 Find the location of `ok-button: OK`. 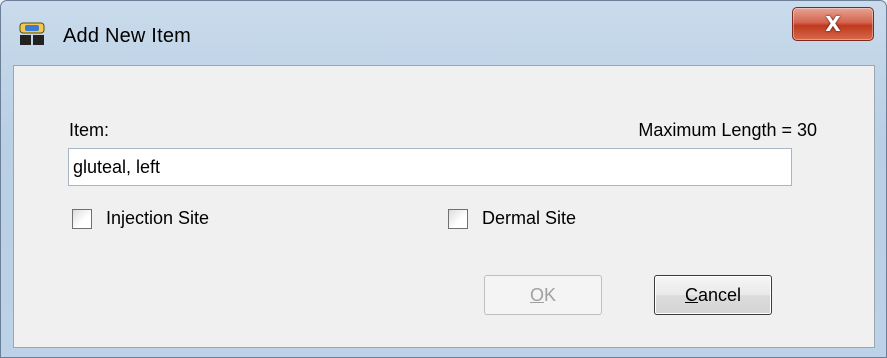

ok-button: OK is located at coordinates (543, 295).